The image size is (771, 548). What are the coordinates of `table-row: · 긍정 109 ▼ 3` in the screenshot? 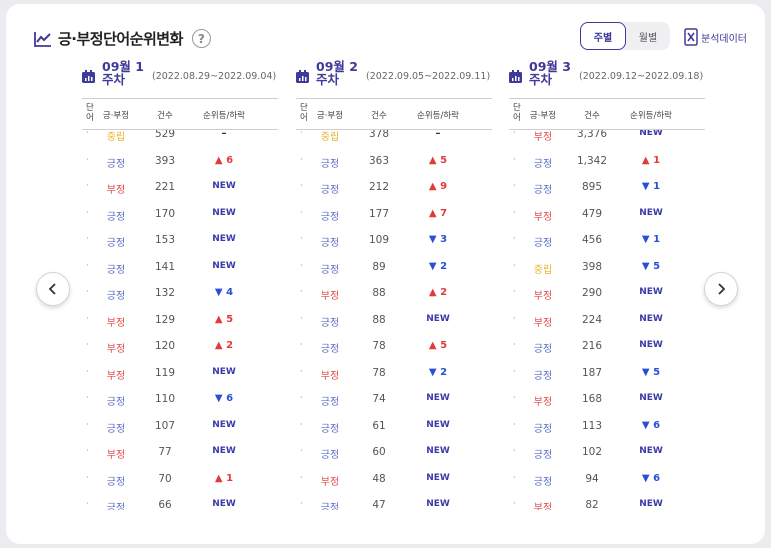 It's located at (394, 241).